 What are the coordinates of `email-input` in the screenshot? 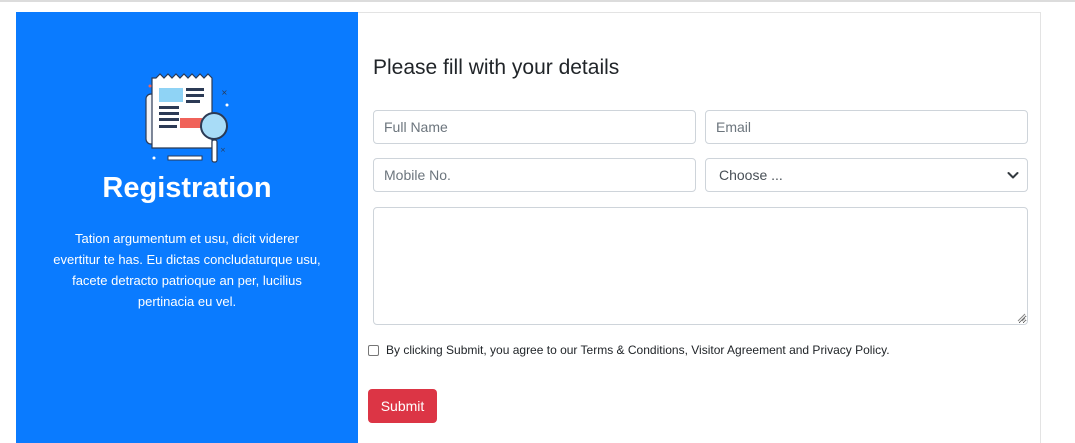 It's located at (866, 127).